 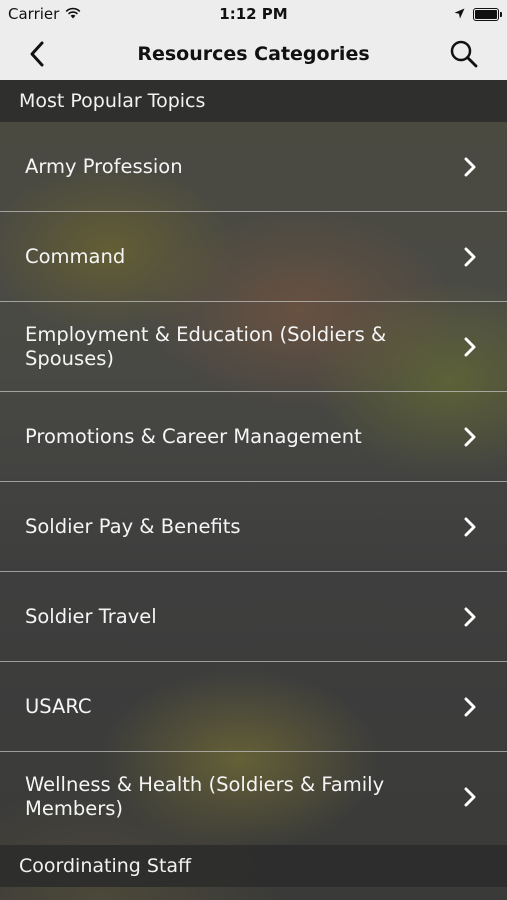 I want to click on list-item: Soldier Pay & Benefits, so click(x=253, y=527).